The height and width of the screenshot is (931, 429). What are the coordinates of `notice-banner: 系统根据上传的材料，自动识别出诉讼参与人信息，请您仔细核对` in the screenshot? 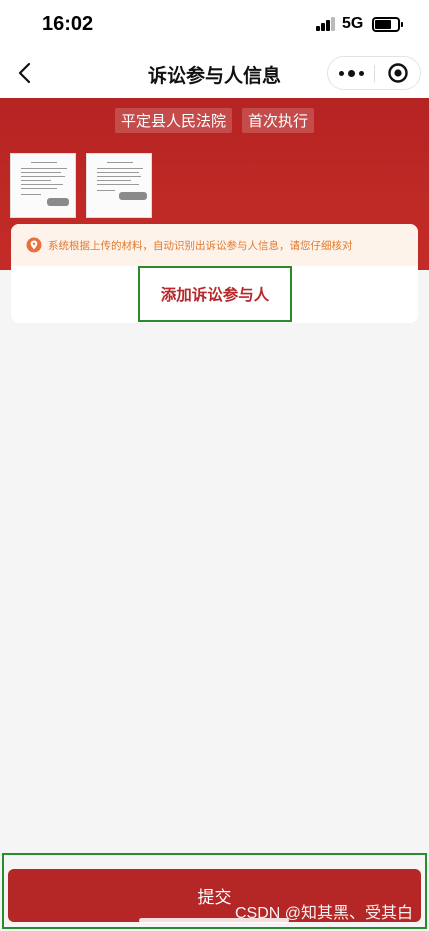 It's located at (214, 245).